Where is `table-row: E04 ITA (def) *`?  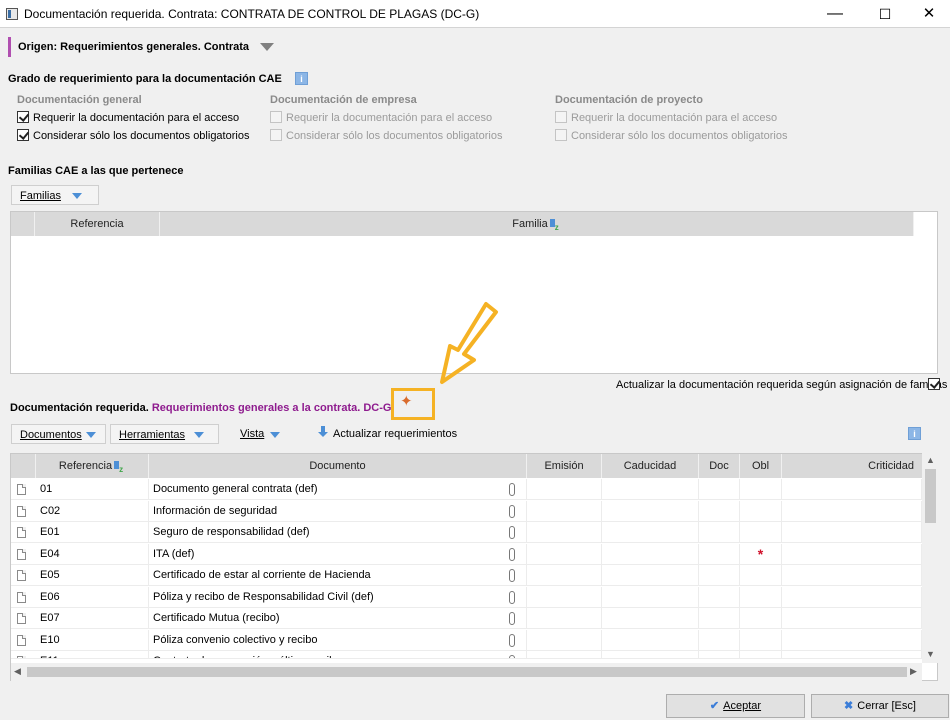
table-row: E04 ITA (def) * is located at coordinates (466, 554).